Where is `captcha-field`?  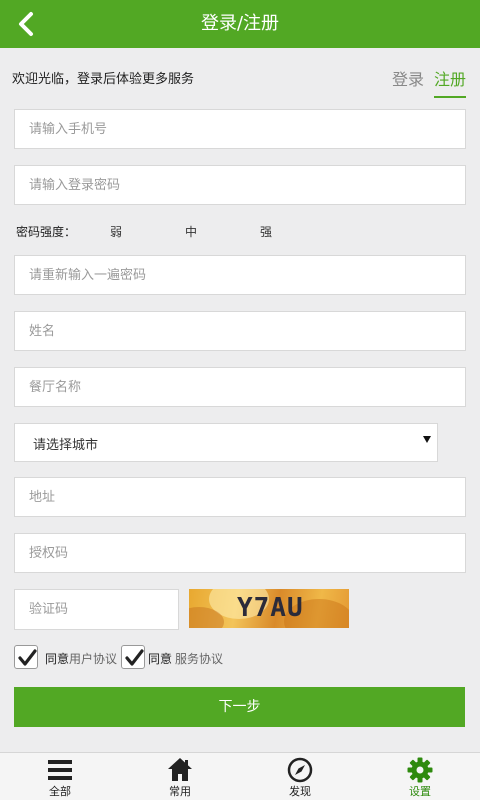
captcha-field is located at coordinates (96, 609).